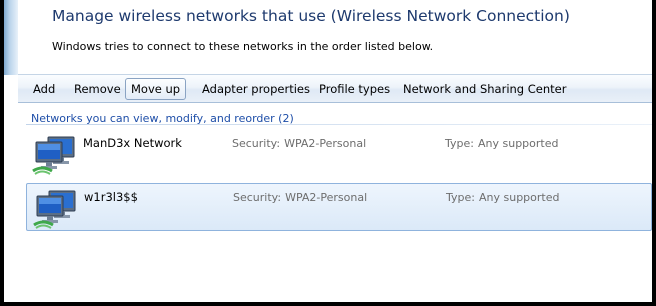  Describe the element at coordinates (132, 143) in the screenshot. I see `network-name: ManD3x Network` at that location.